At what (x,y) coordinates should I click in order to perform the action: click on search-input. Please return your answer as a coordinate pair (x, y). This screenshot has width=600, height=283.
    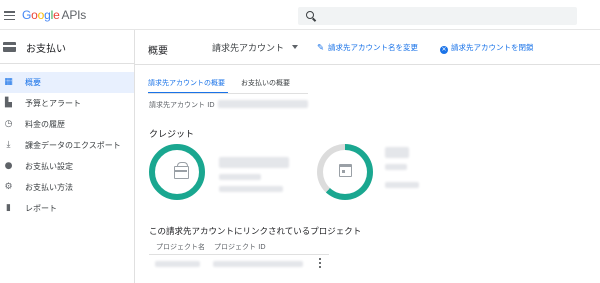
    Looking at the image, I should click on (437, 16).